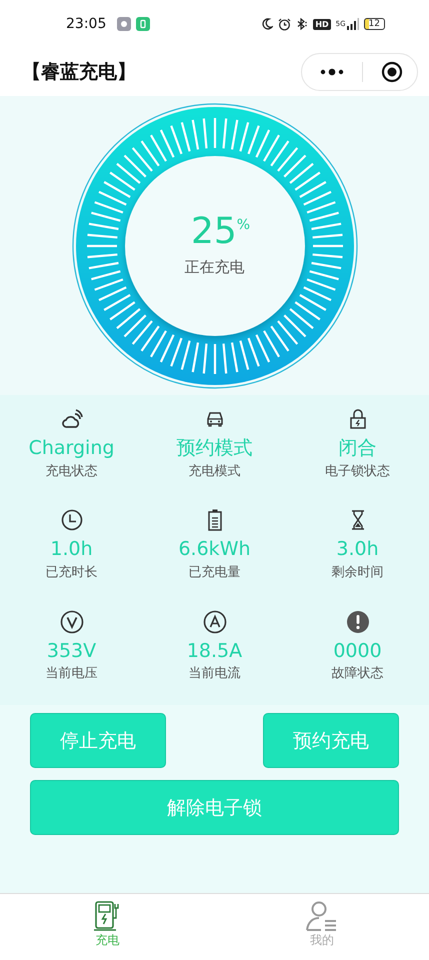 The height and width of the screenshot is (960, 429). Describe the element at coordinates (71, 520) in the screenshot. I see `clock-icon` at that location.